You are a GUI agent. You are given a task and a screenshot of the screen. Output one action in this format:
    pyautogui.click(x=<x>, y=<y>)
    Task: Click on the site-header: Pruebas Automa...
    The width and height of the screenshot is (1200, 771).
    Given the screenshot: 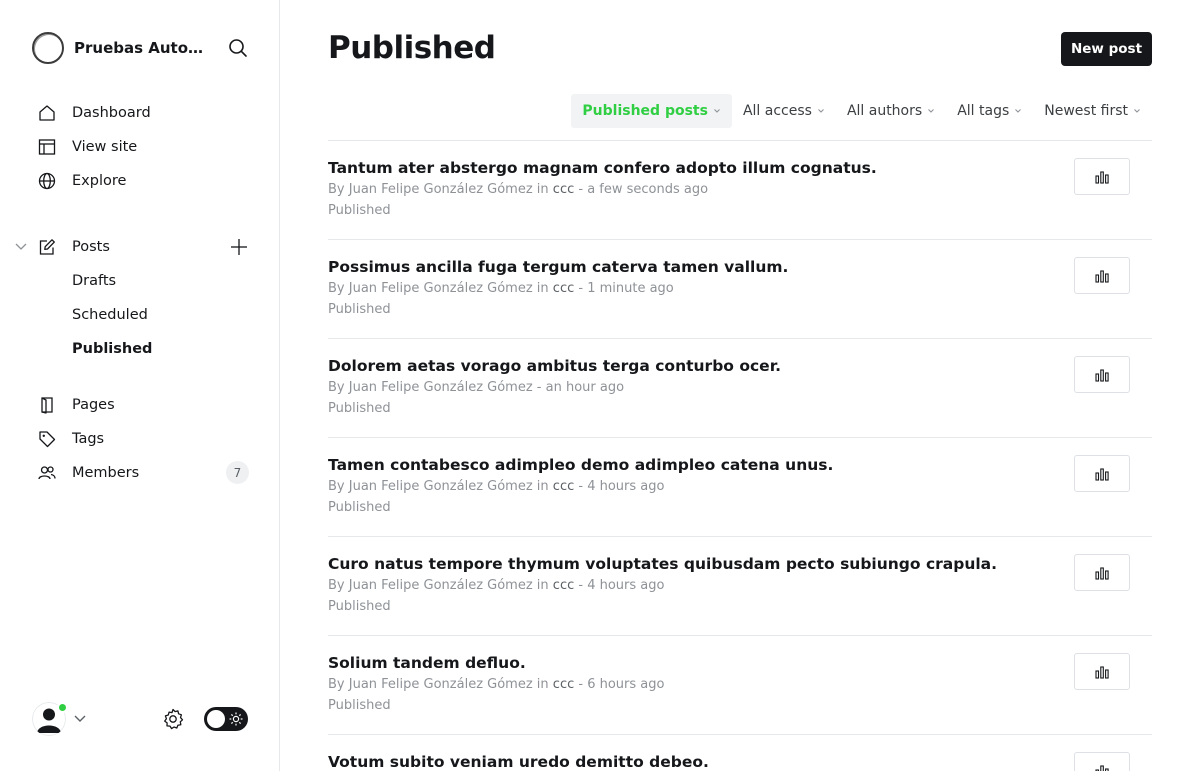 What is the action you would take?
    pyautogui.click(x=141, y=48)
    